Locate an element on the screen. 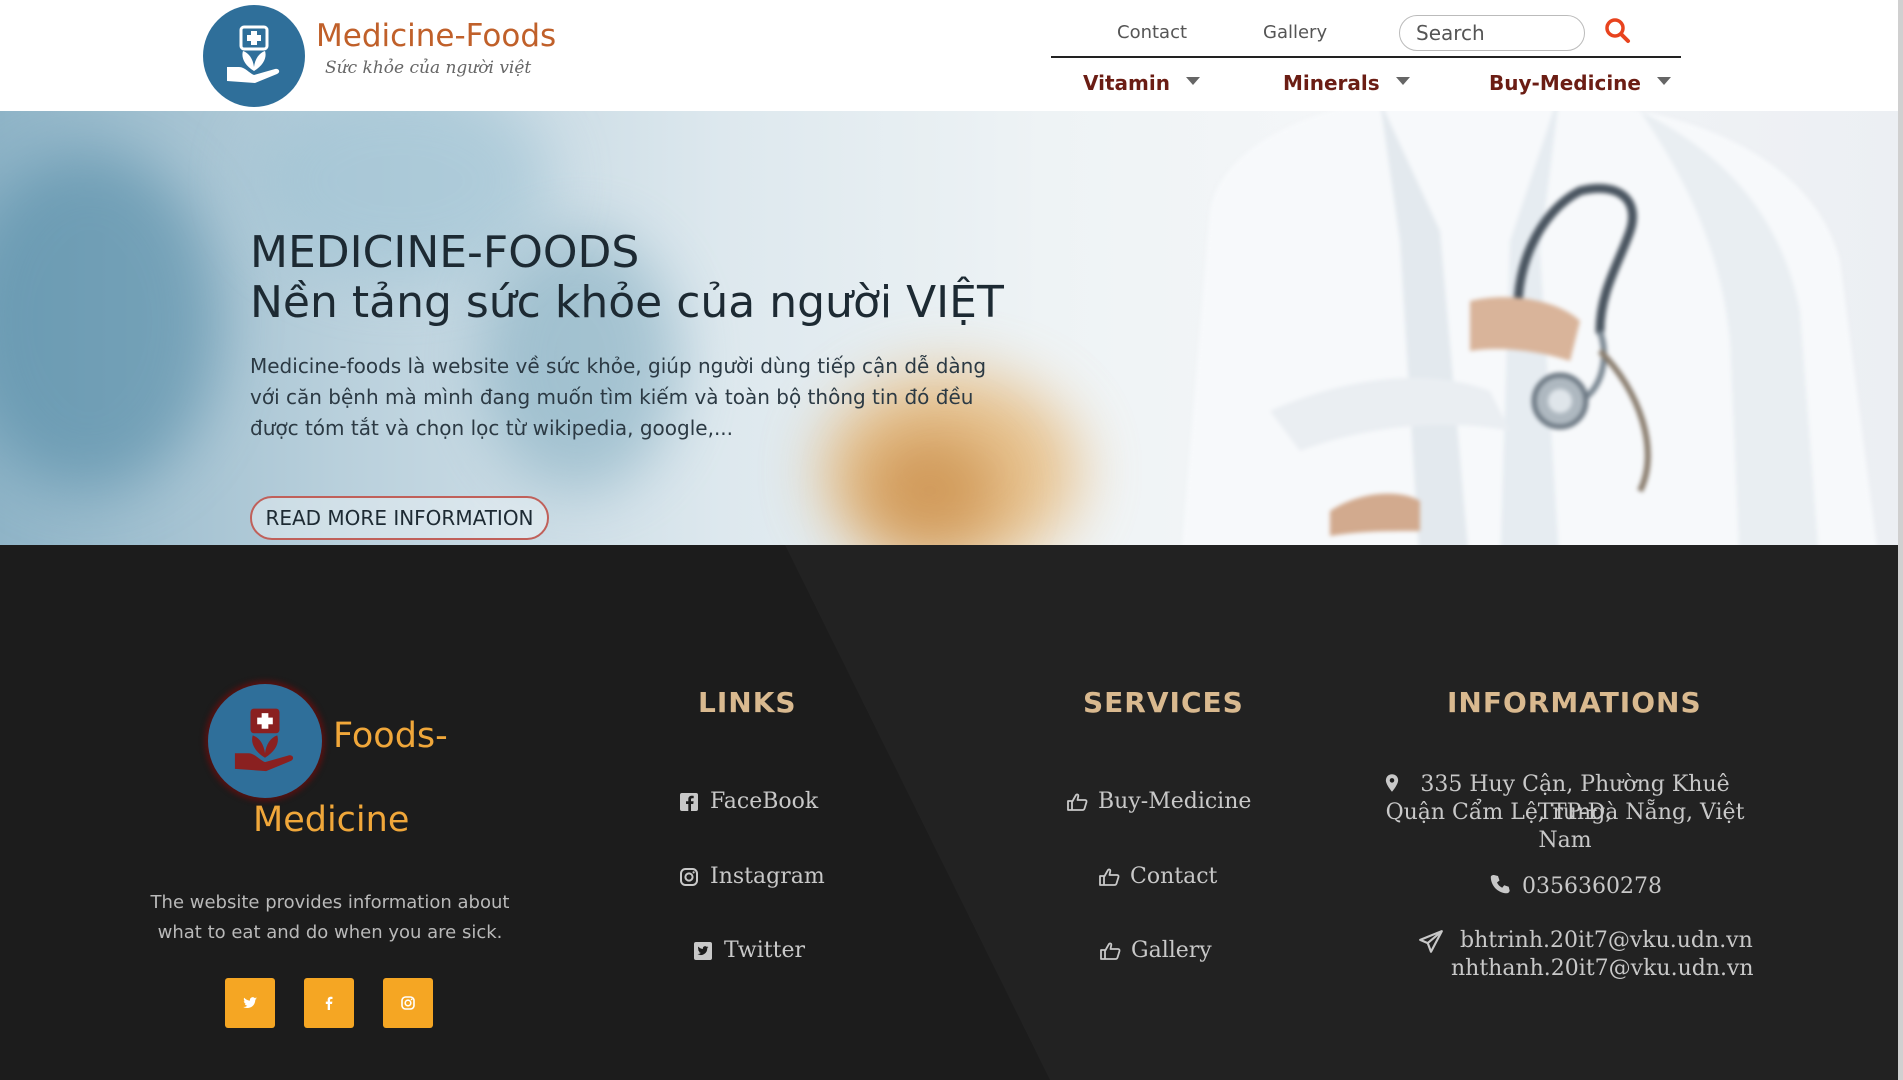  facebook-square-icon is located at coordinates (689, 802).